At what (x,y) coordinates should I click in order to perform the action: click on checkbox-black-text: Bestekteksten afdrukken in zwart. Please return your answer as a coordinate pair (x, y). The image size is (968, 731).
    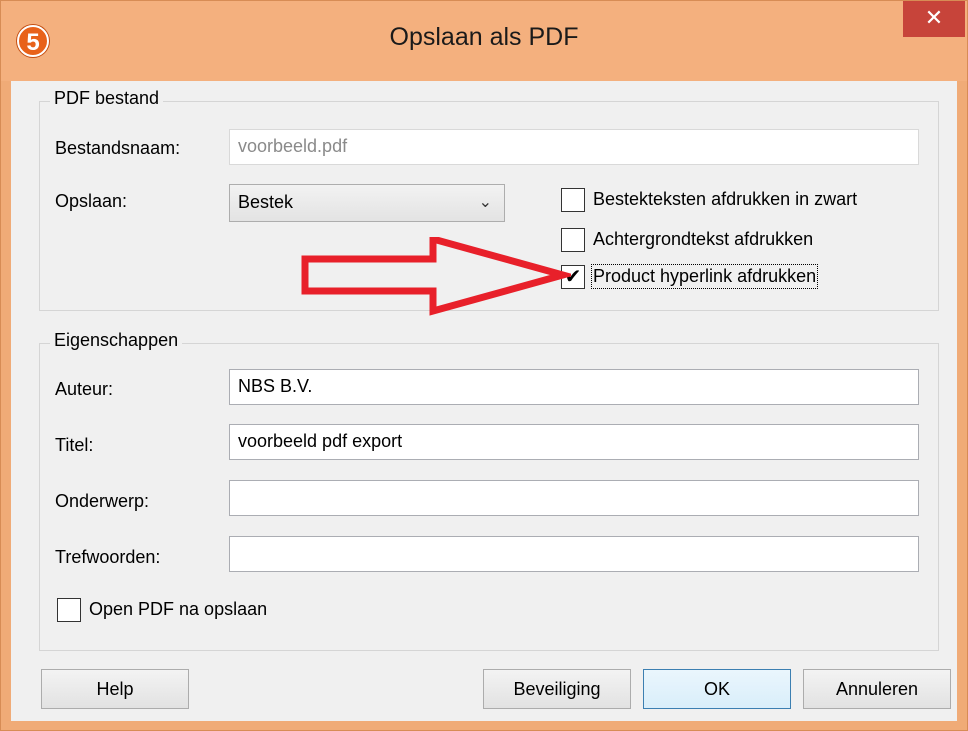
    Looking at the image, I should click on (751, 201).